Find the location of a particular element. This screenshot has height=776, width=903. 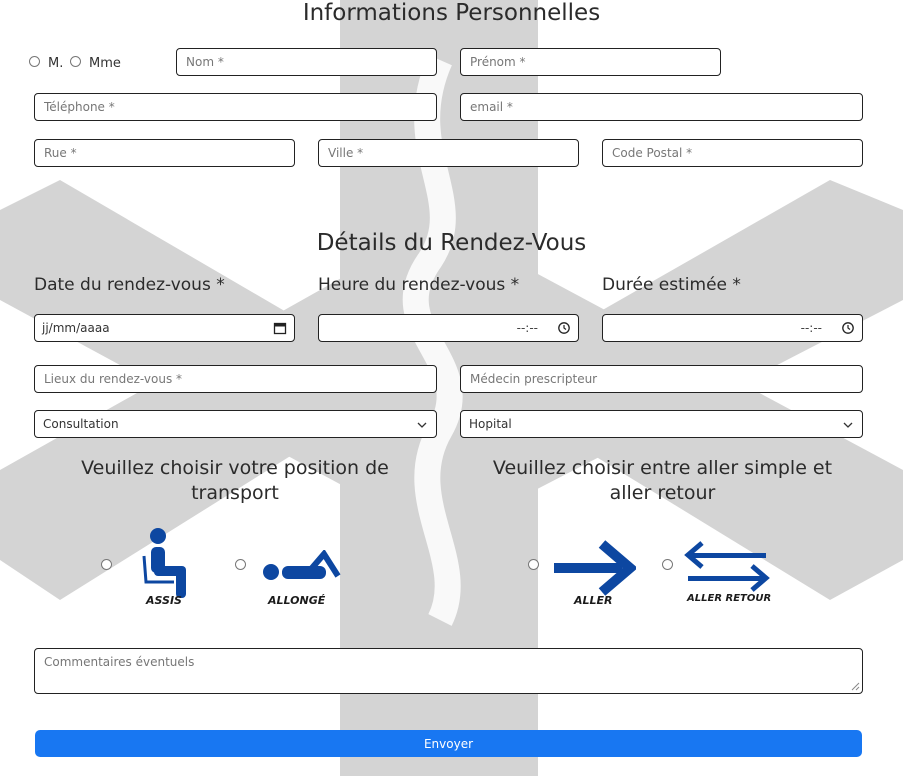

duree-value: --:-- is located at coordinates (811, 328).